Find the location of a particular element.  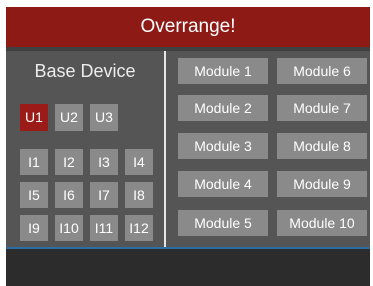

input-button-i7: I7 is located at coordinates (104, 195).